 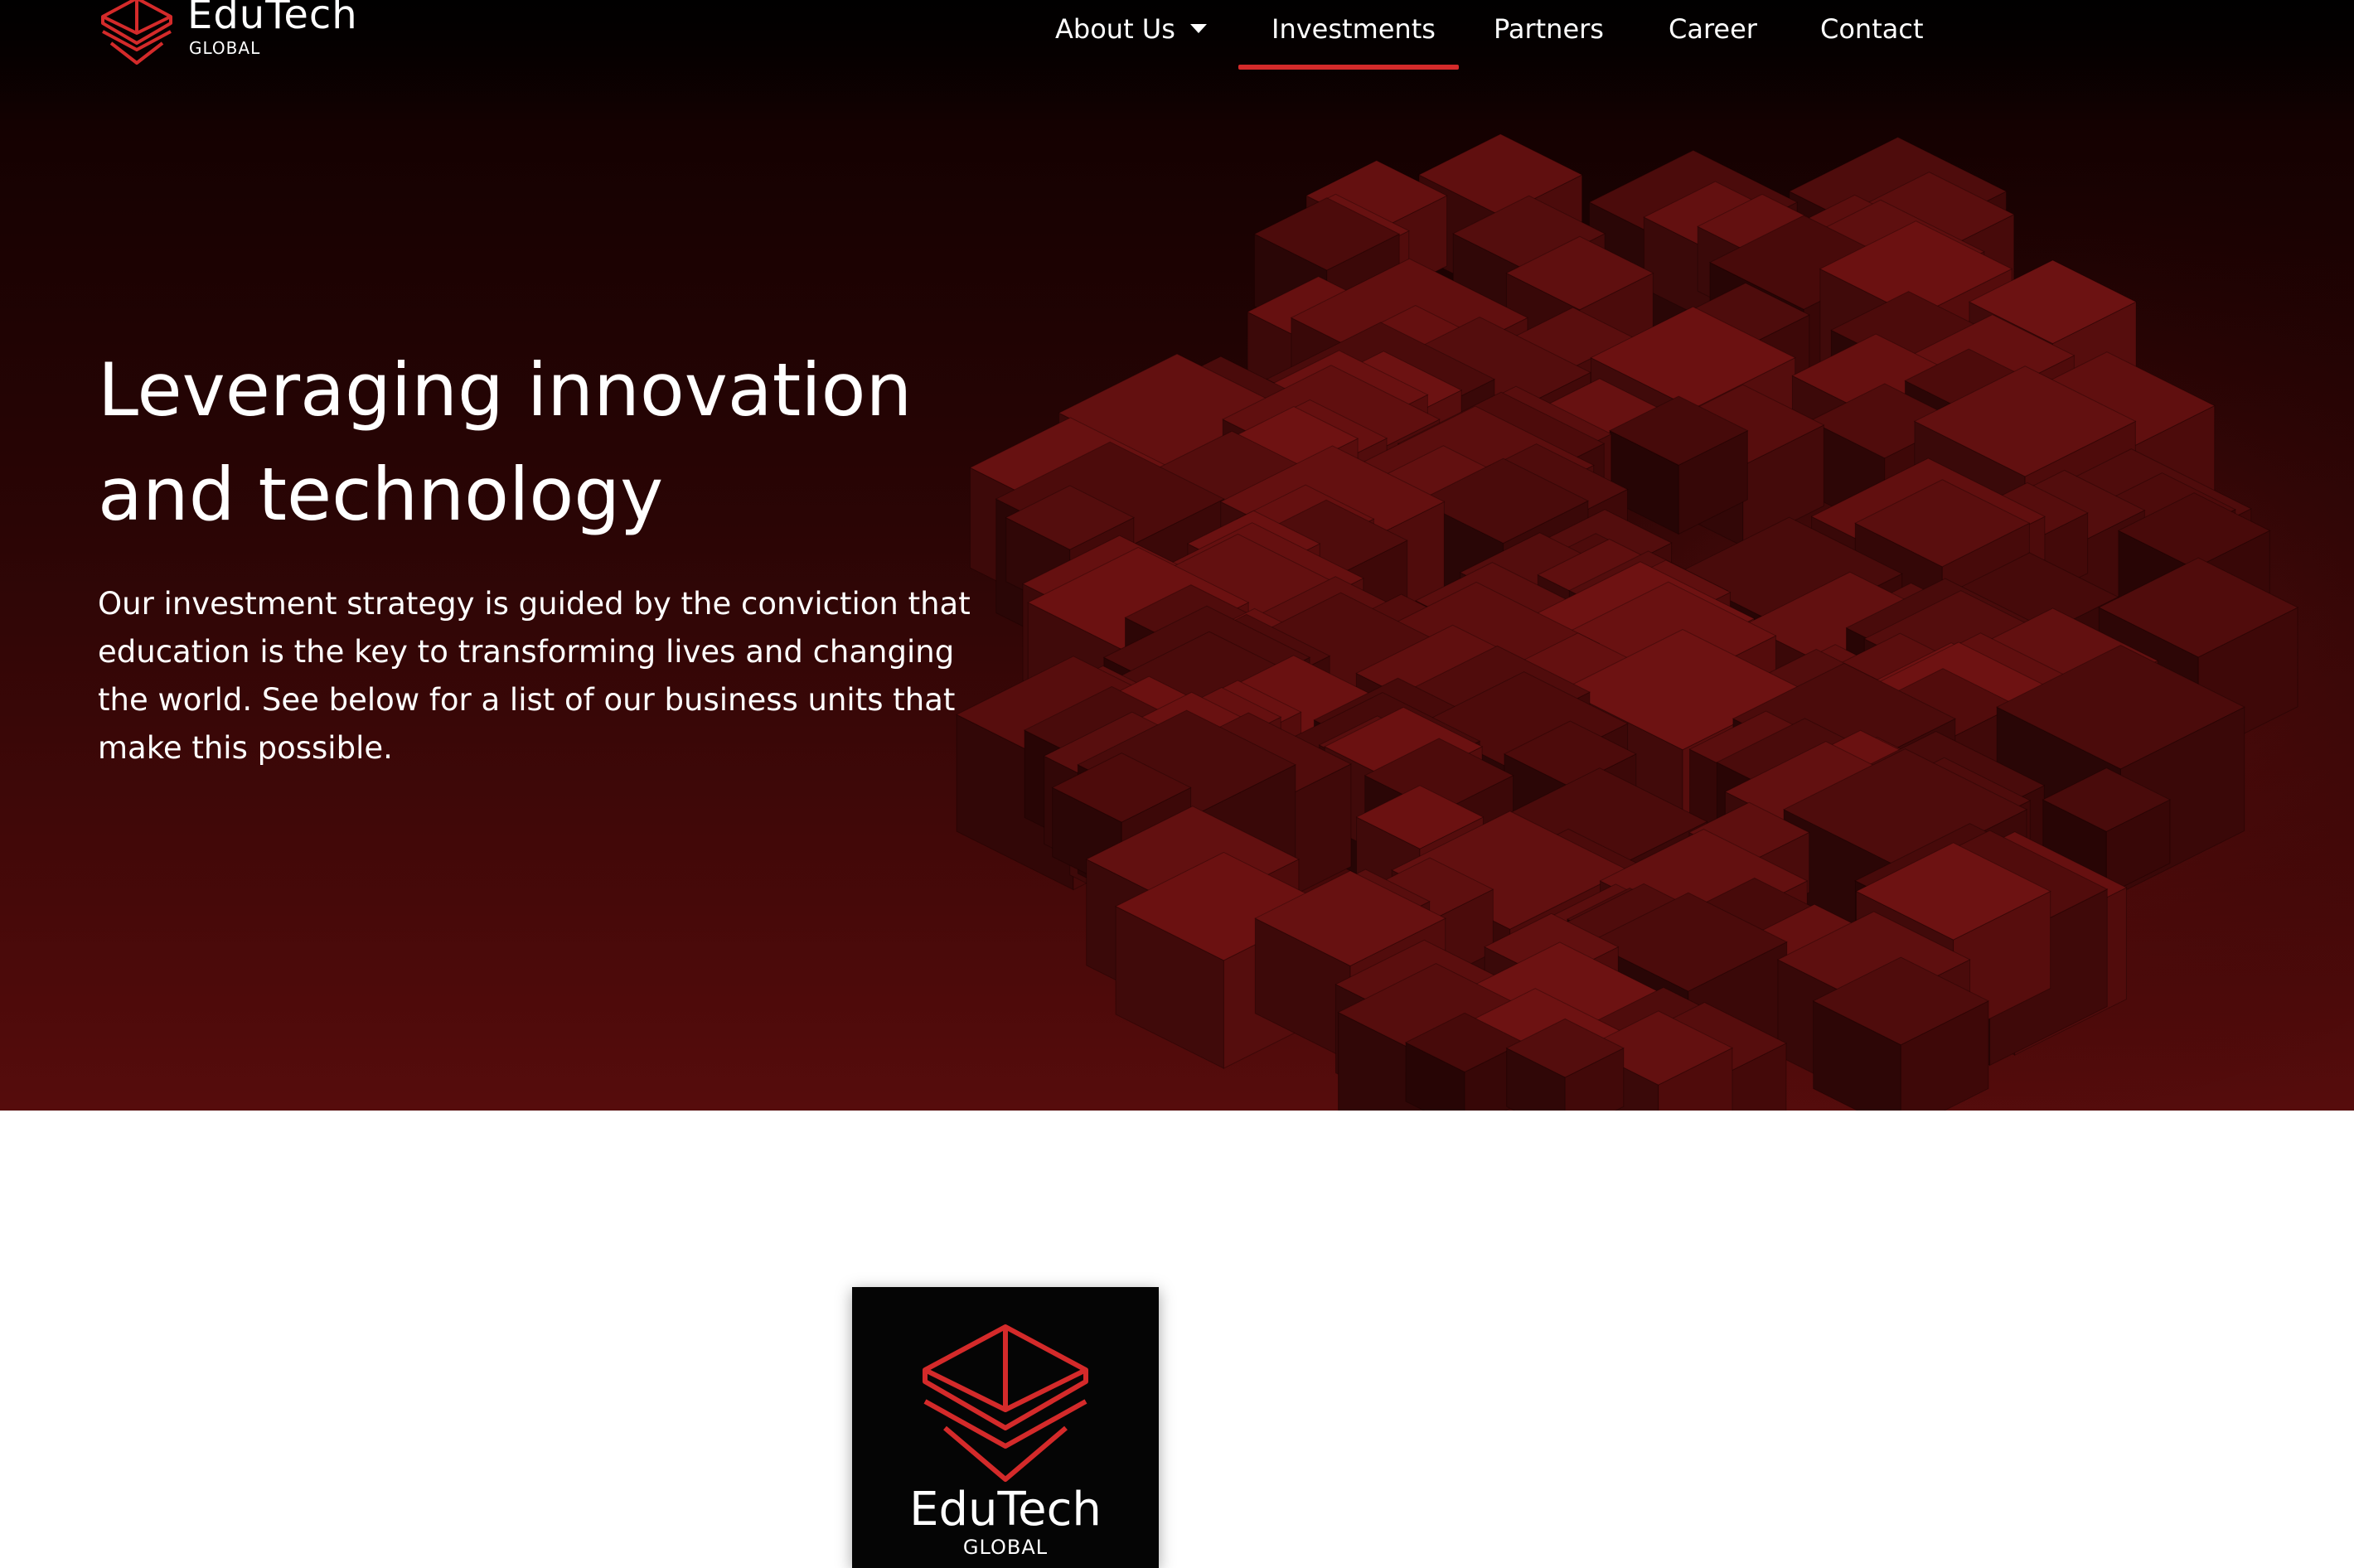 I want to click on nav-item-label: Career, so click(x=1713, y=29).